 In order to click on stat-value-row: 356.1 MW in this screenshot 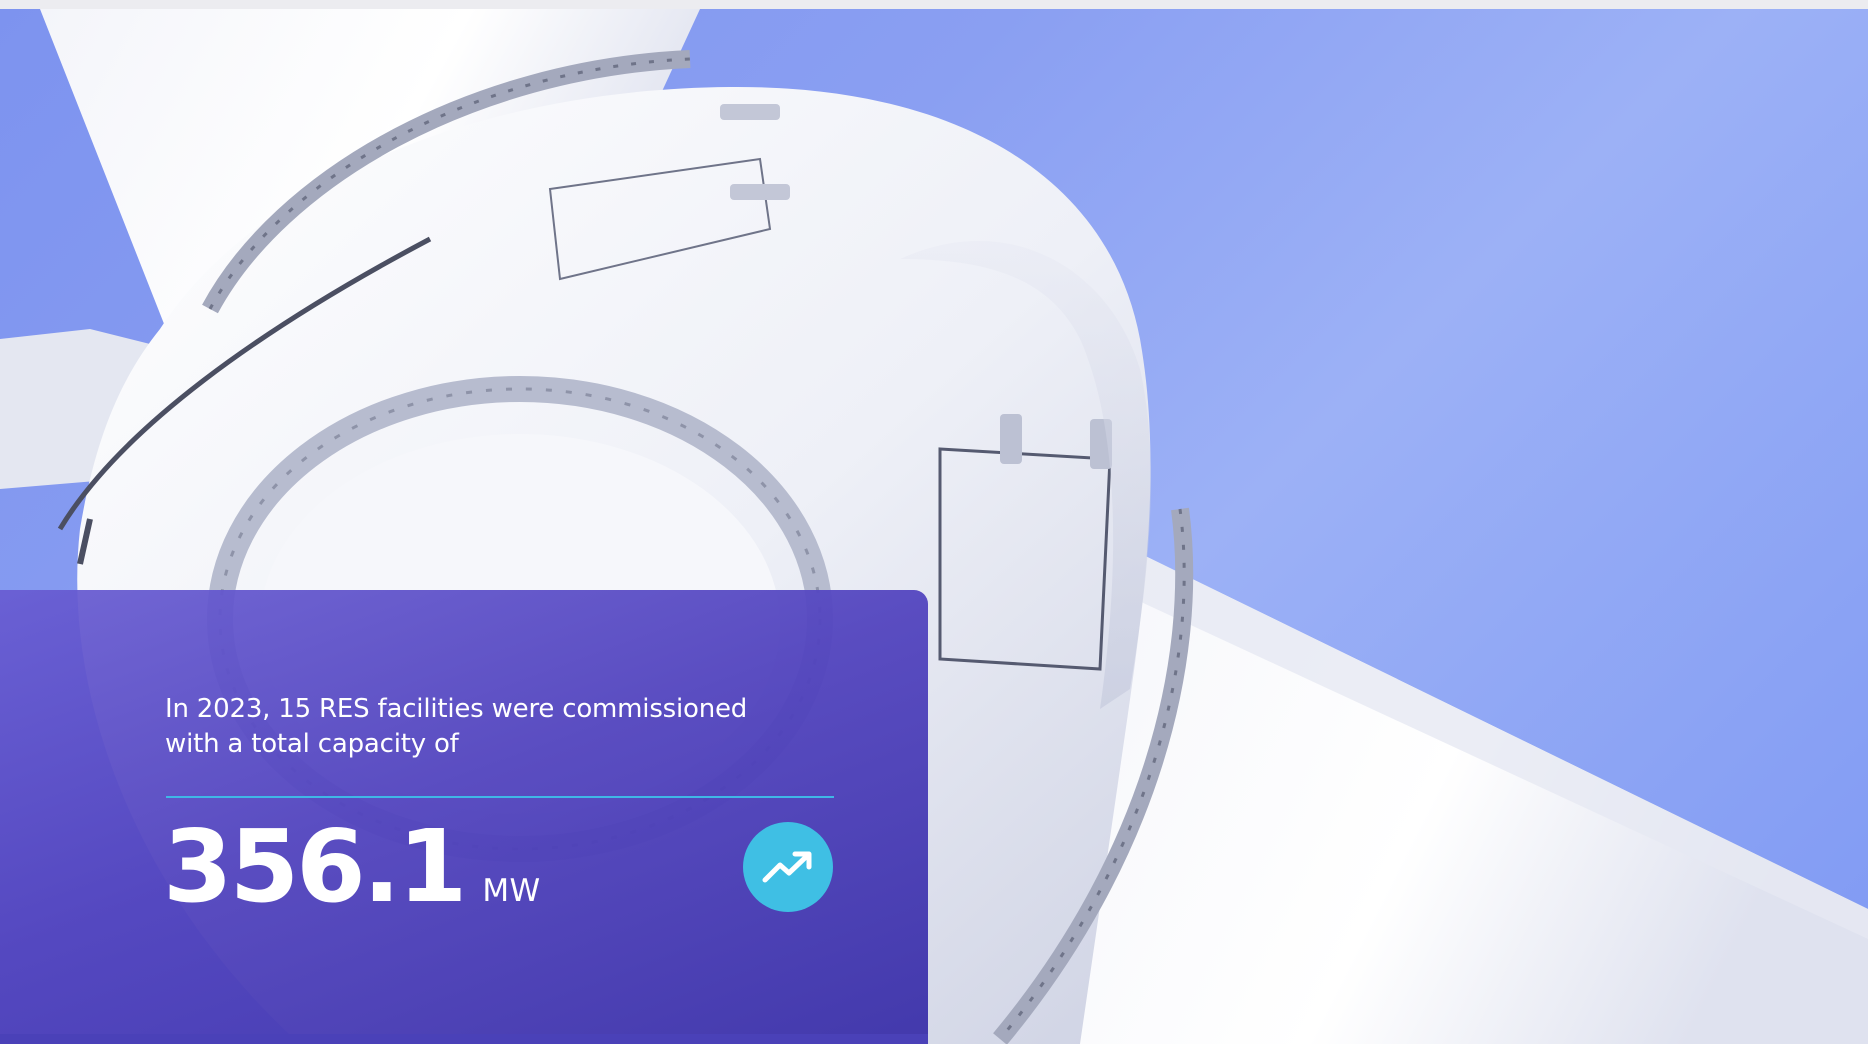, I will do `click(352, 867)`.